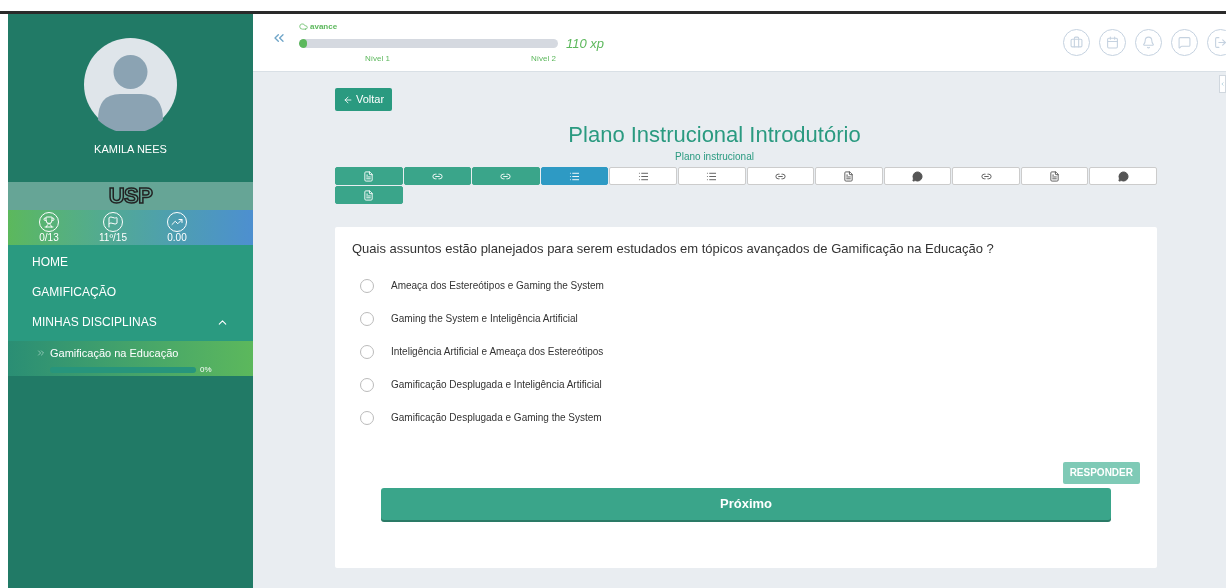 The width and height of the screenshot is (1226, 588). What do you see at coordinates (750, 285) in the screenshot?
I see `answer-option: Ameaça dos Estereótipos e Gaming the System` at bounding box center [750, 285].